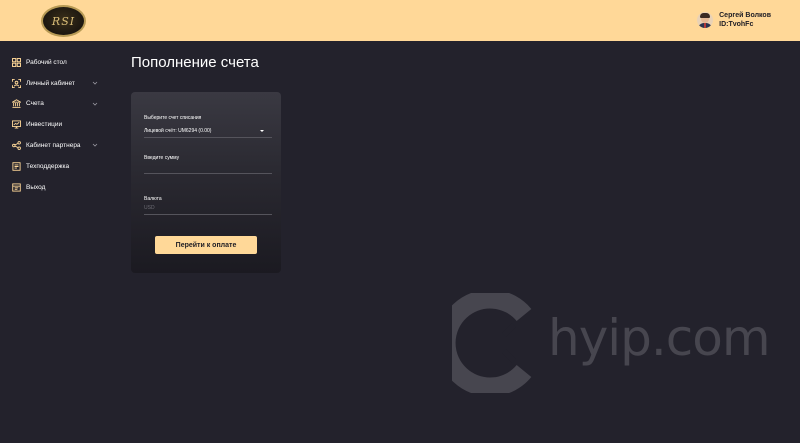 The image size is (800, 443). Describe the element at coordinates (35, 104) in the screenshot. I see `sidebar-item-label: Счета` at that location.